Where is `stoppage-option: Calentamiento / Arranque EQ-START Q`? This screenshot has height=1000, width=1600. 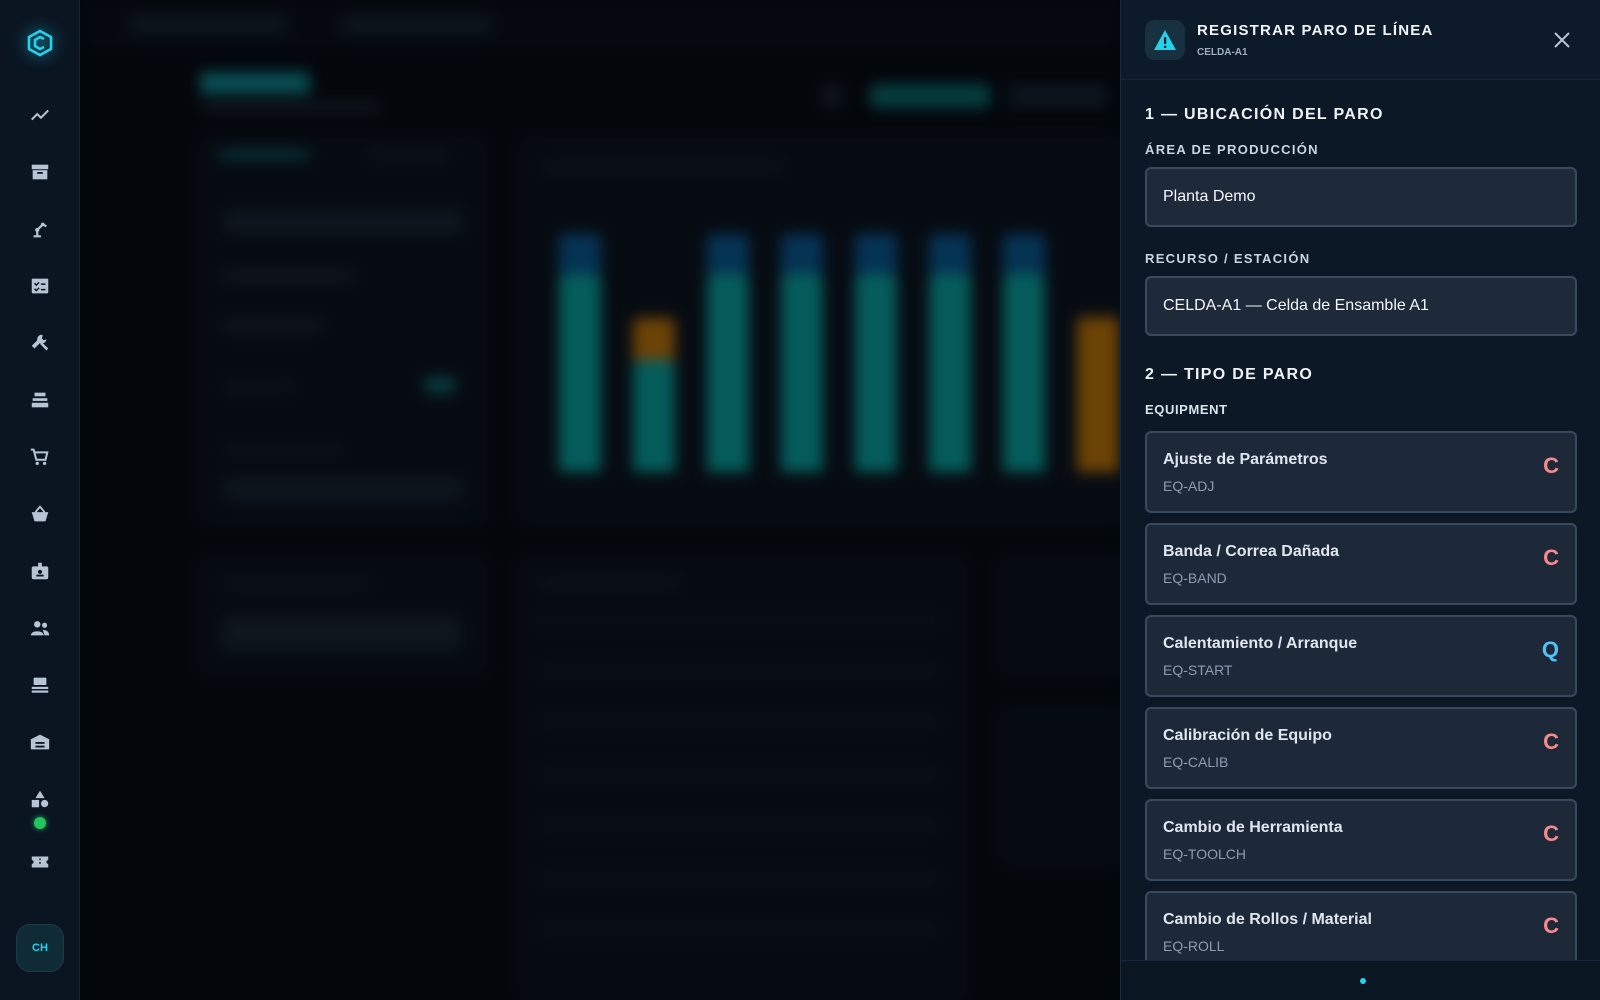
stoppage-option: Calentamiento / Arranque EQ-START Q is located at coordinates (1361, 656).